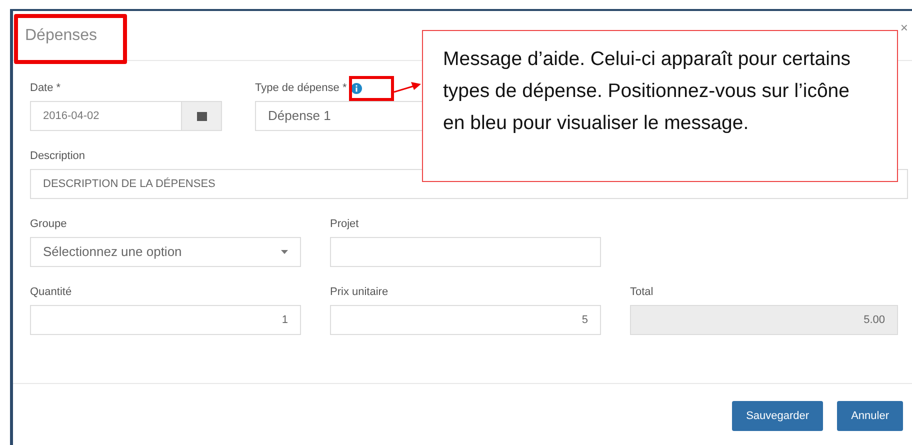  Describe the element at coordinates (764, 320) in the screenshot. I see `total-field: 5.00` at that location.